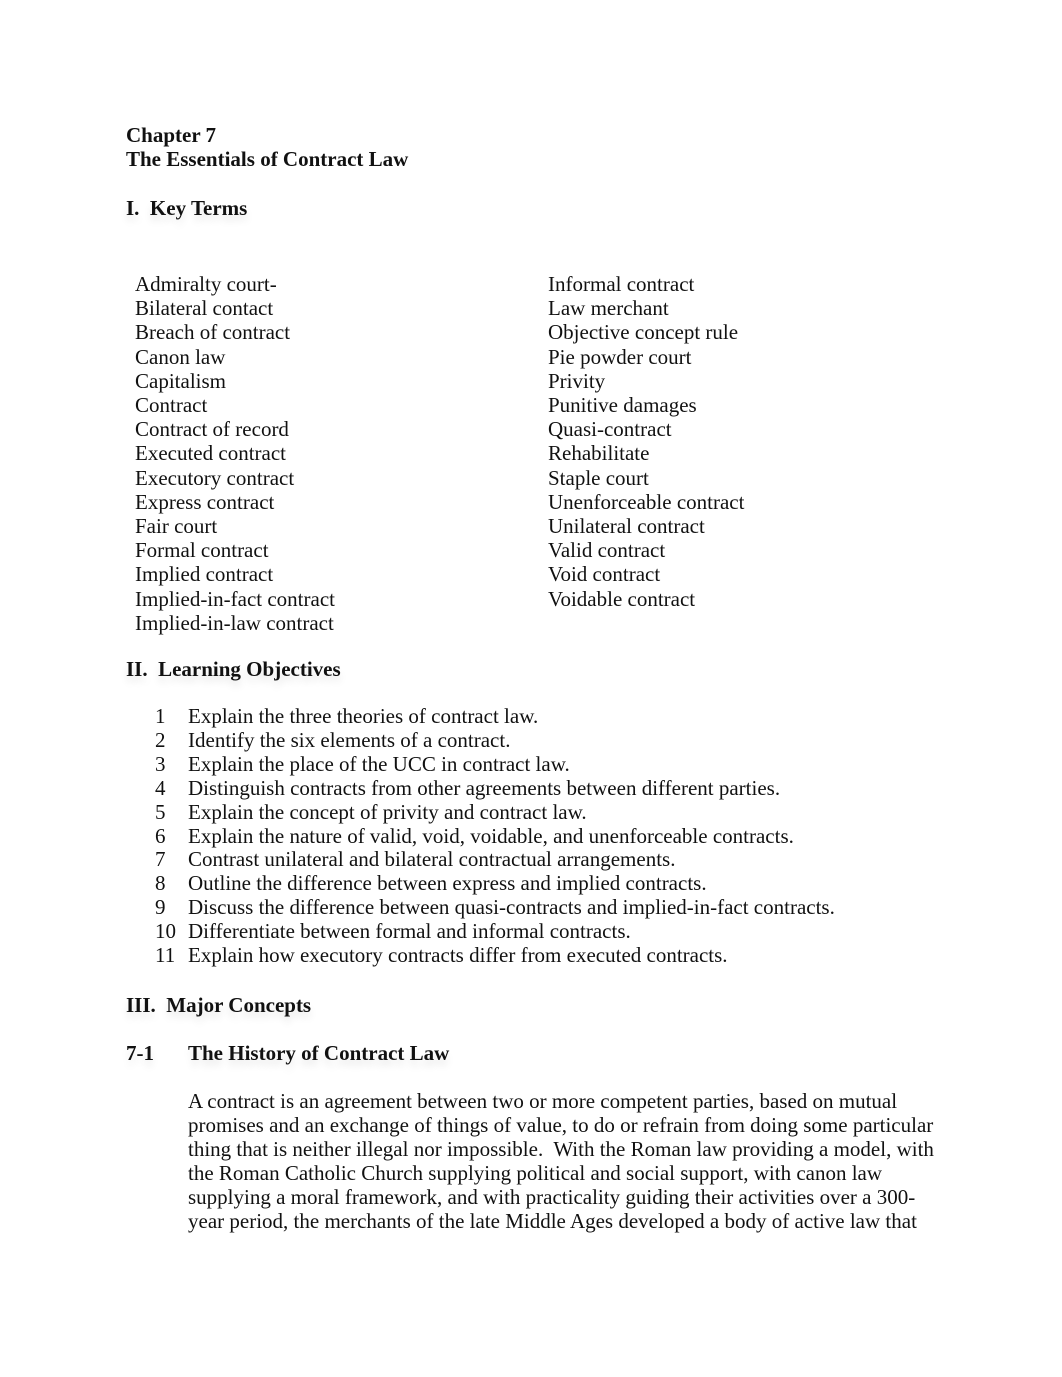 This screenshot has height=1377, width=1062. Describe the element at coordinates (160, 739) in the screenshot. I see `objective-number: 2` at that location.